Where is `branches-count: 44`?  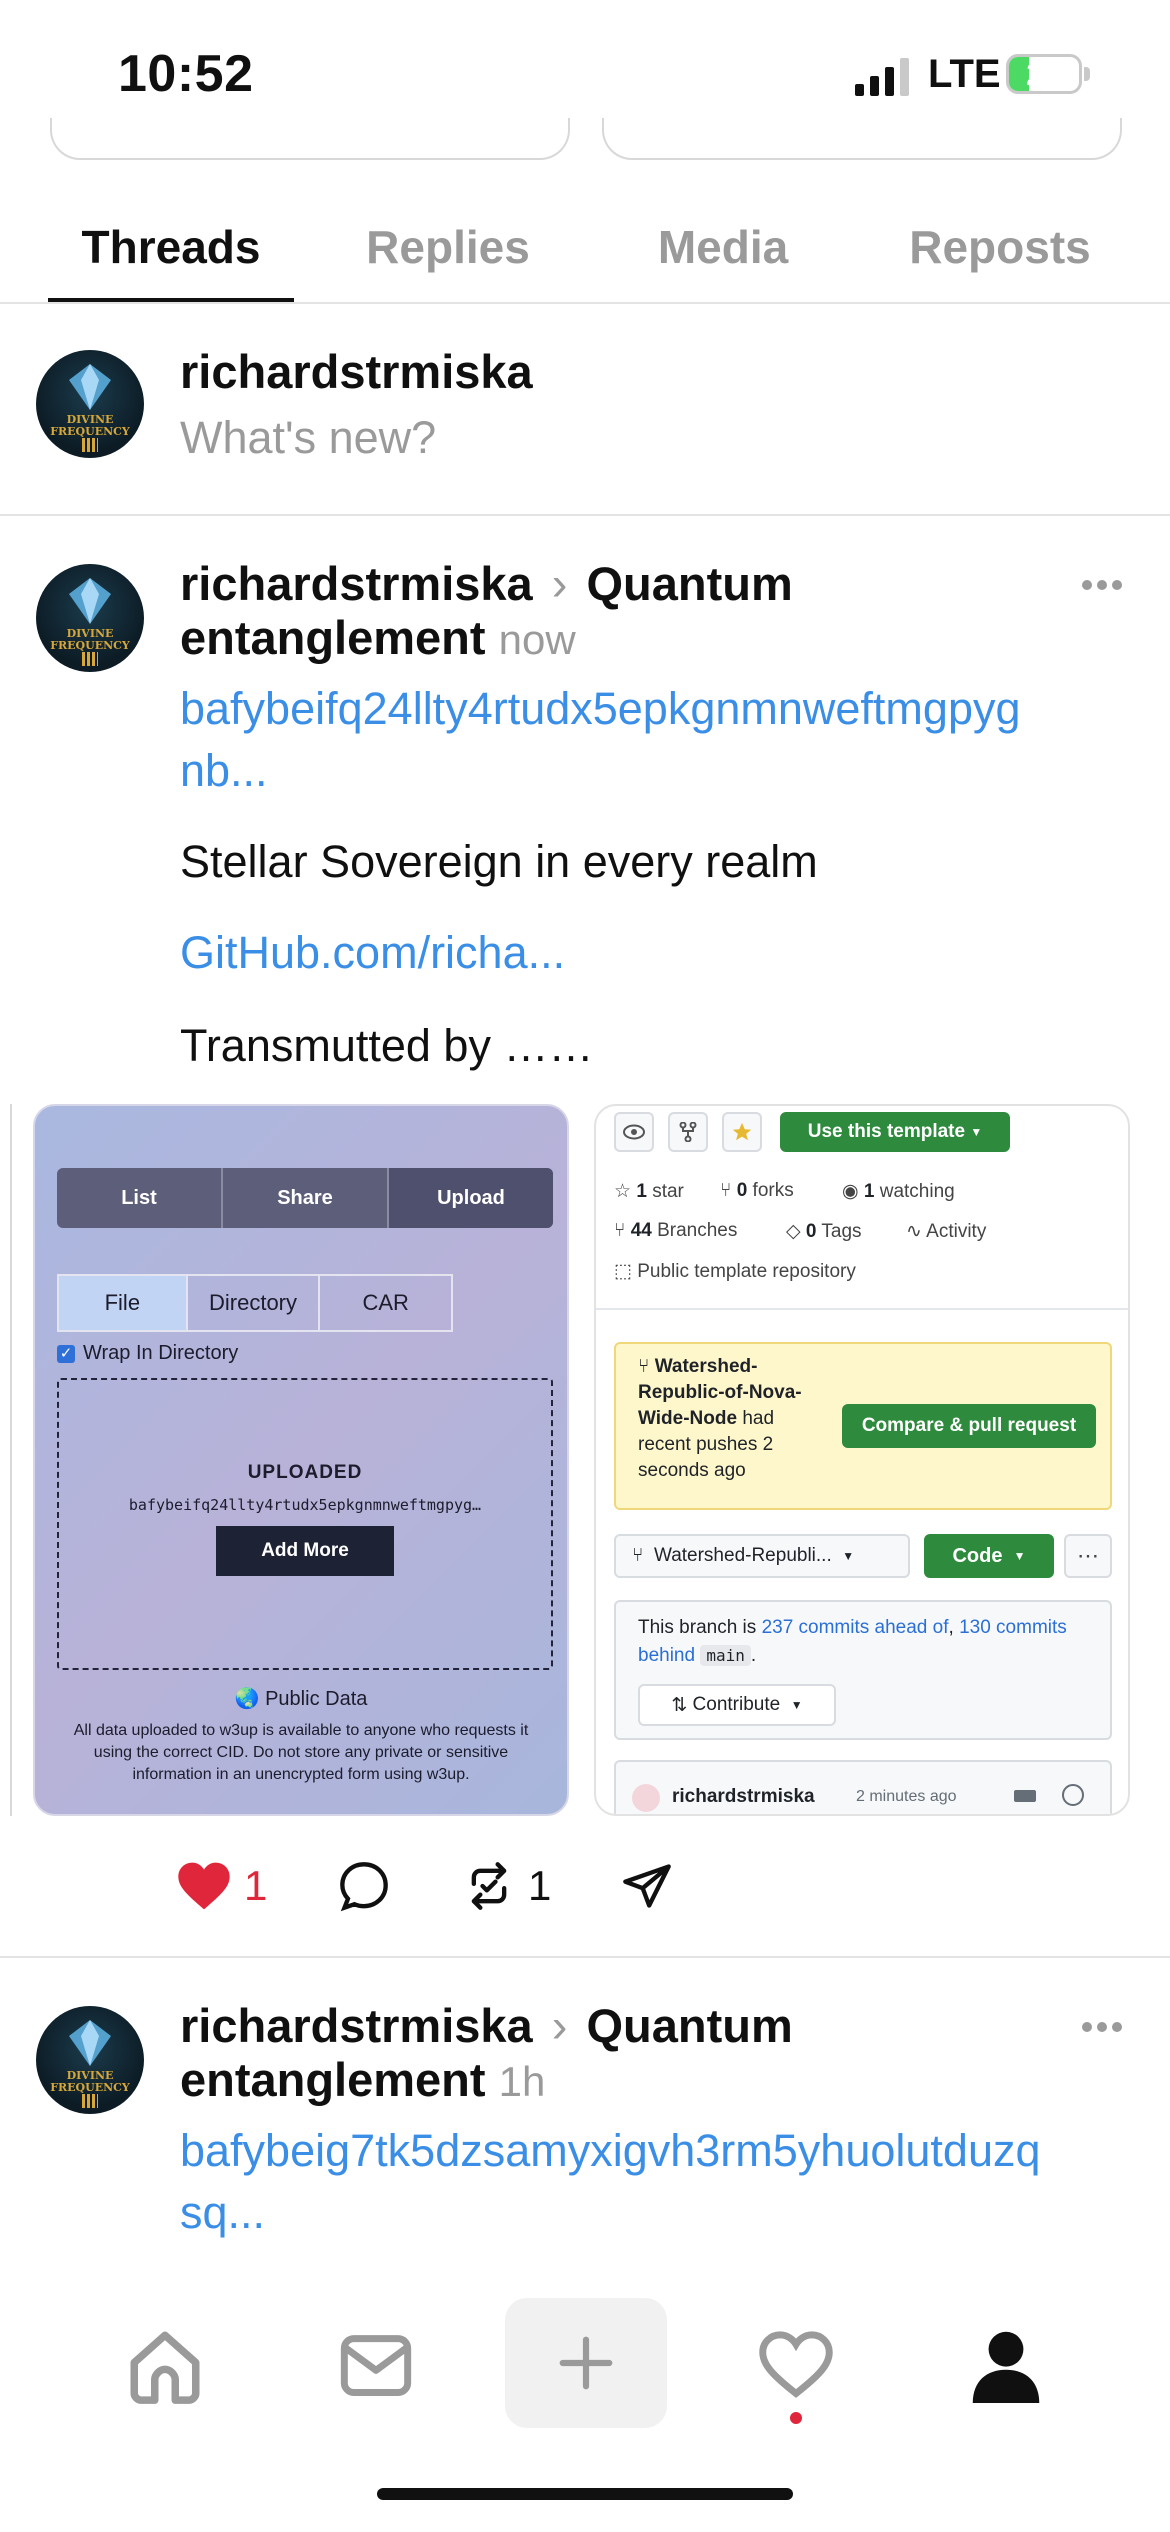
branches-count: 44 is located at coordinates (641, 1230).